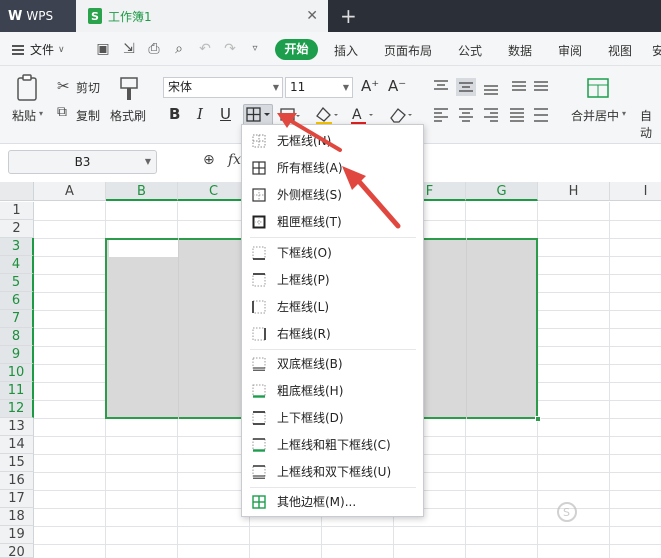 The width and height of the screenshot is (661, 558). What do you see at coordinates (154, 49) in the screenshot?
I see `print-icon: ⎙` at bounding box center [154, 49].